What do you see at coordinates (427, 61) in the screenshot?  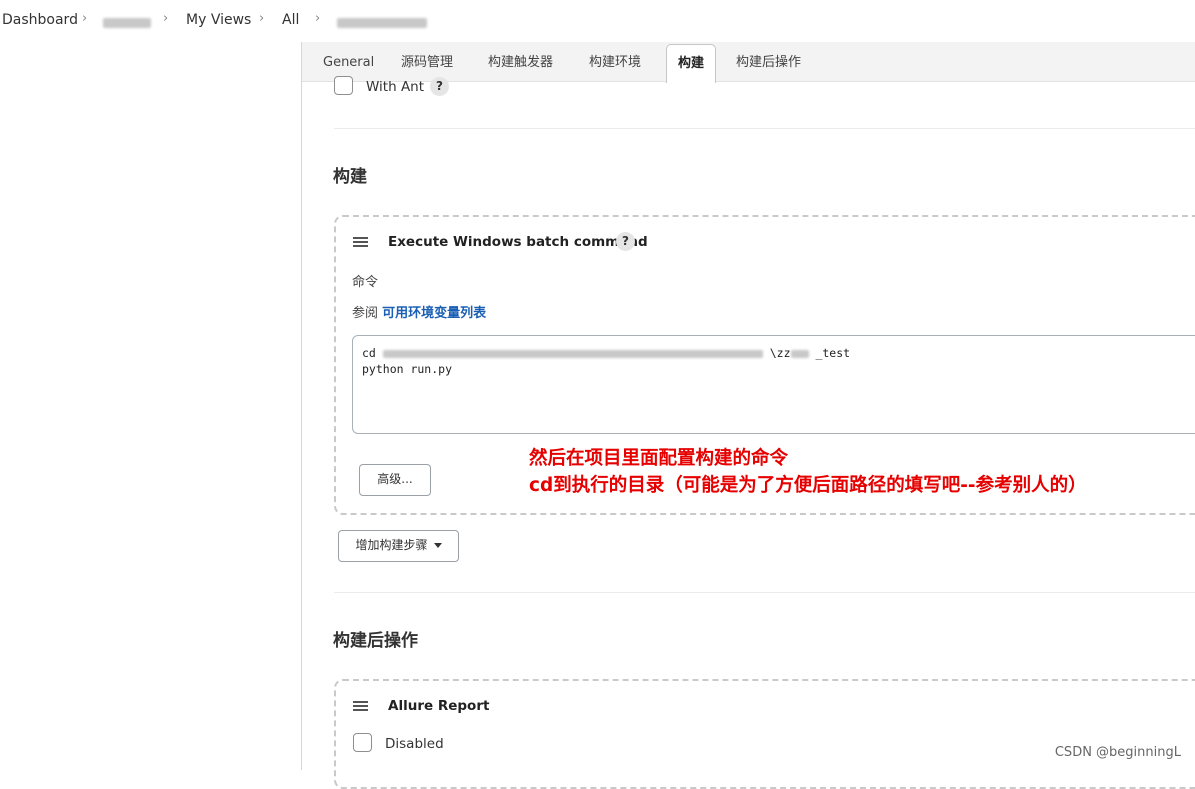 I see `tab-source-code: 源码管理` at bounding box center [427, 61].